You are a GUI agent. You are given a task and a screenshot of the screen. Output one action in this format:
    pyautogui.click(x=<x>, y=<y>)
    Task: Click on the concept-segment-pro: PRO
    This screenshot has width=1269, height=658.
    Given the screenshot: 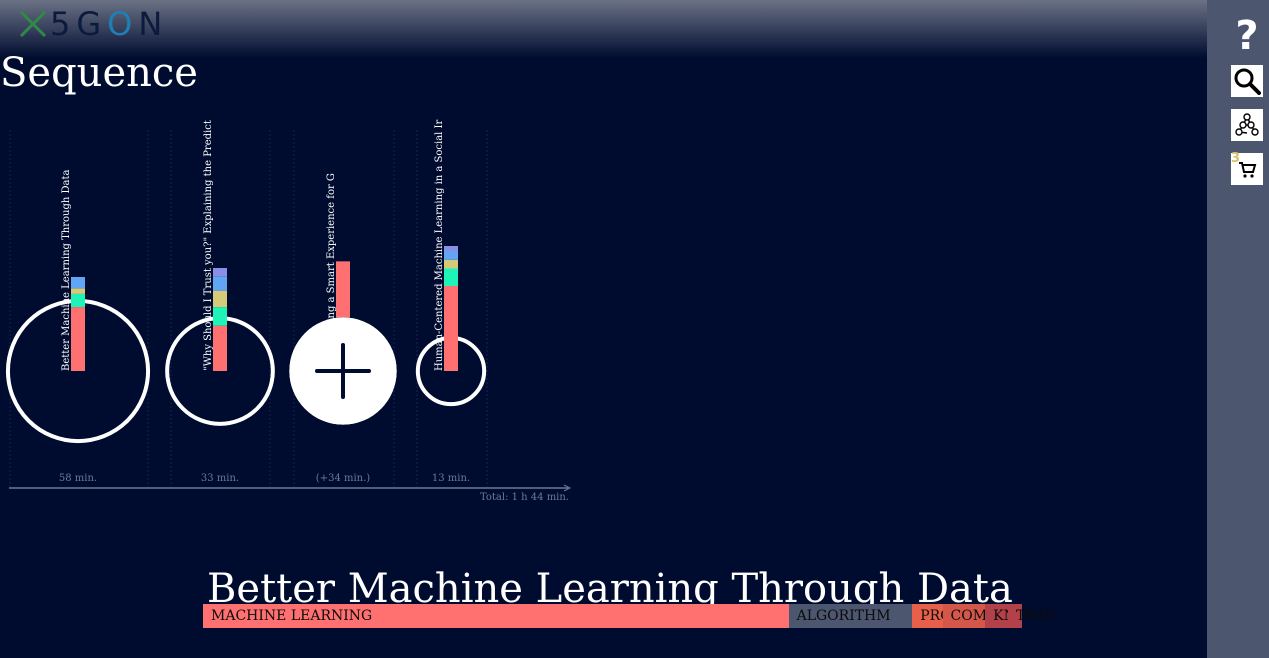 What is the action you would take?
    pyautogui.click(x=932, y=616)
    